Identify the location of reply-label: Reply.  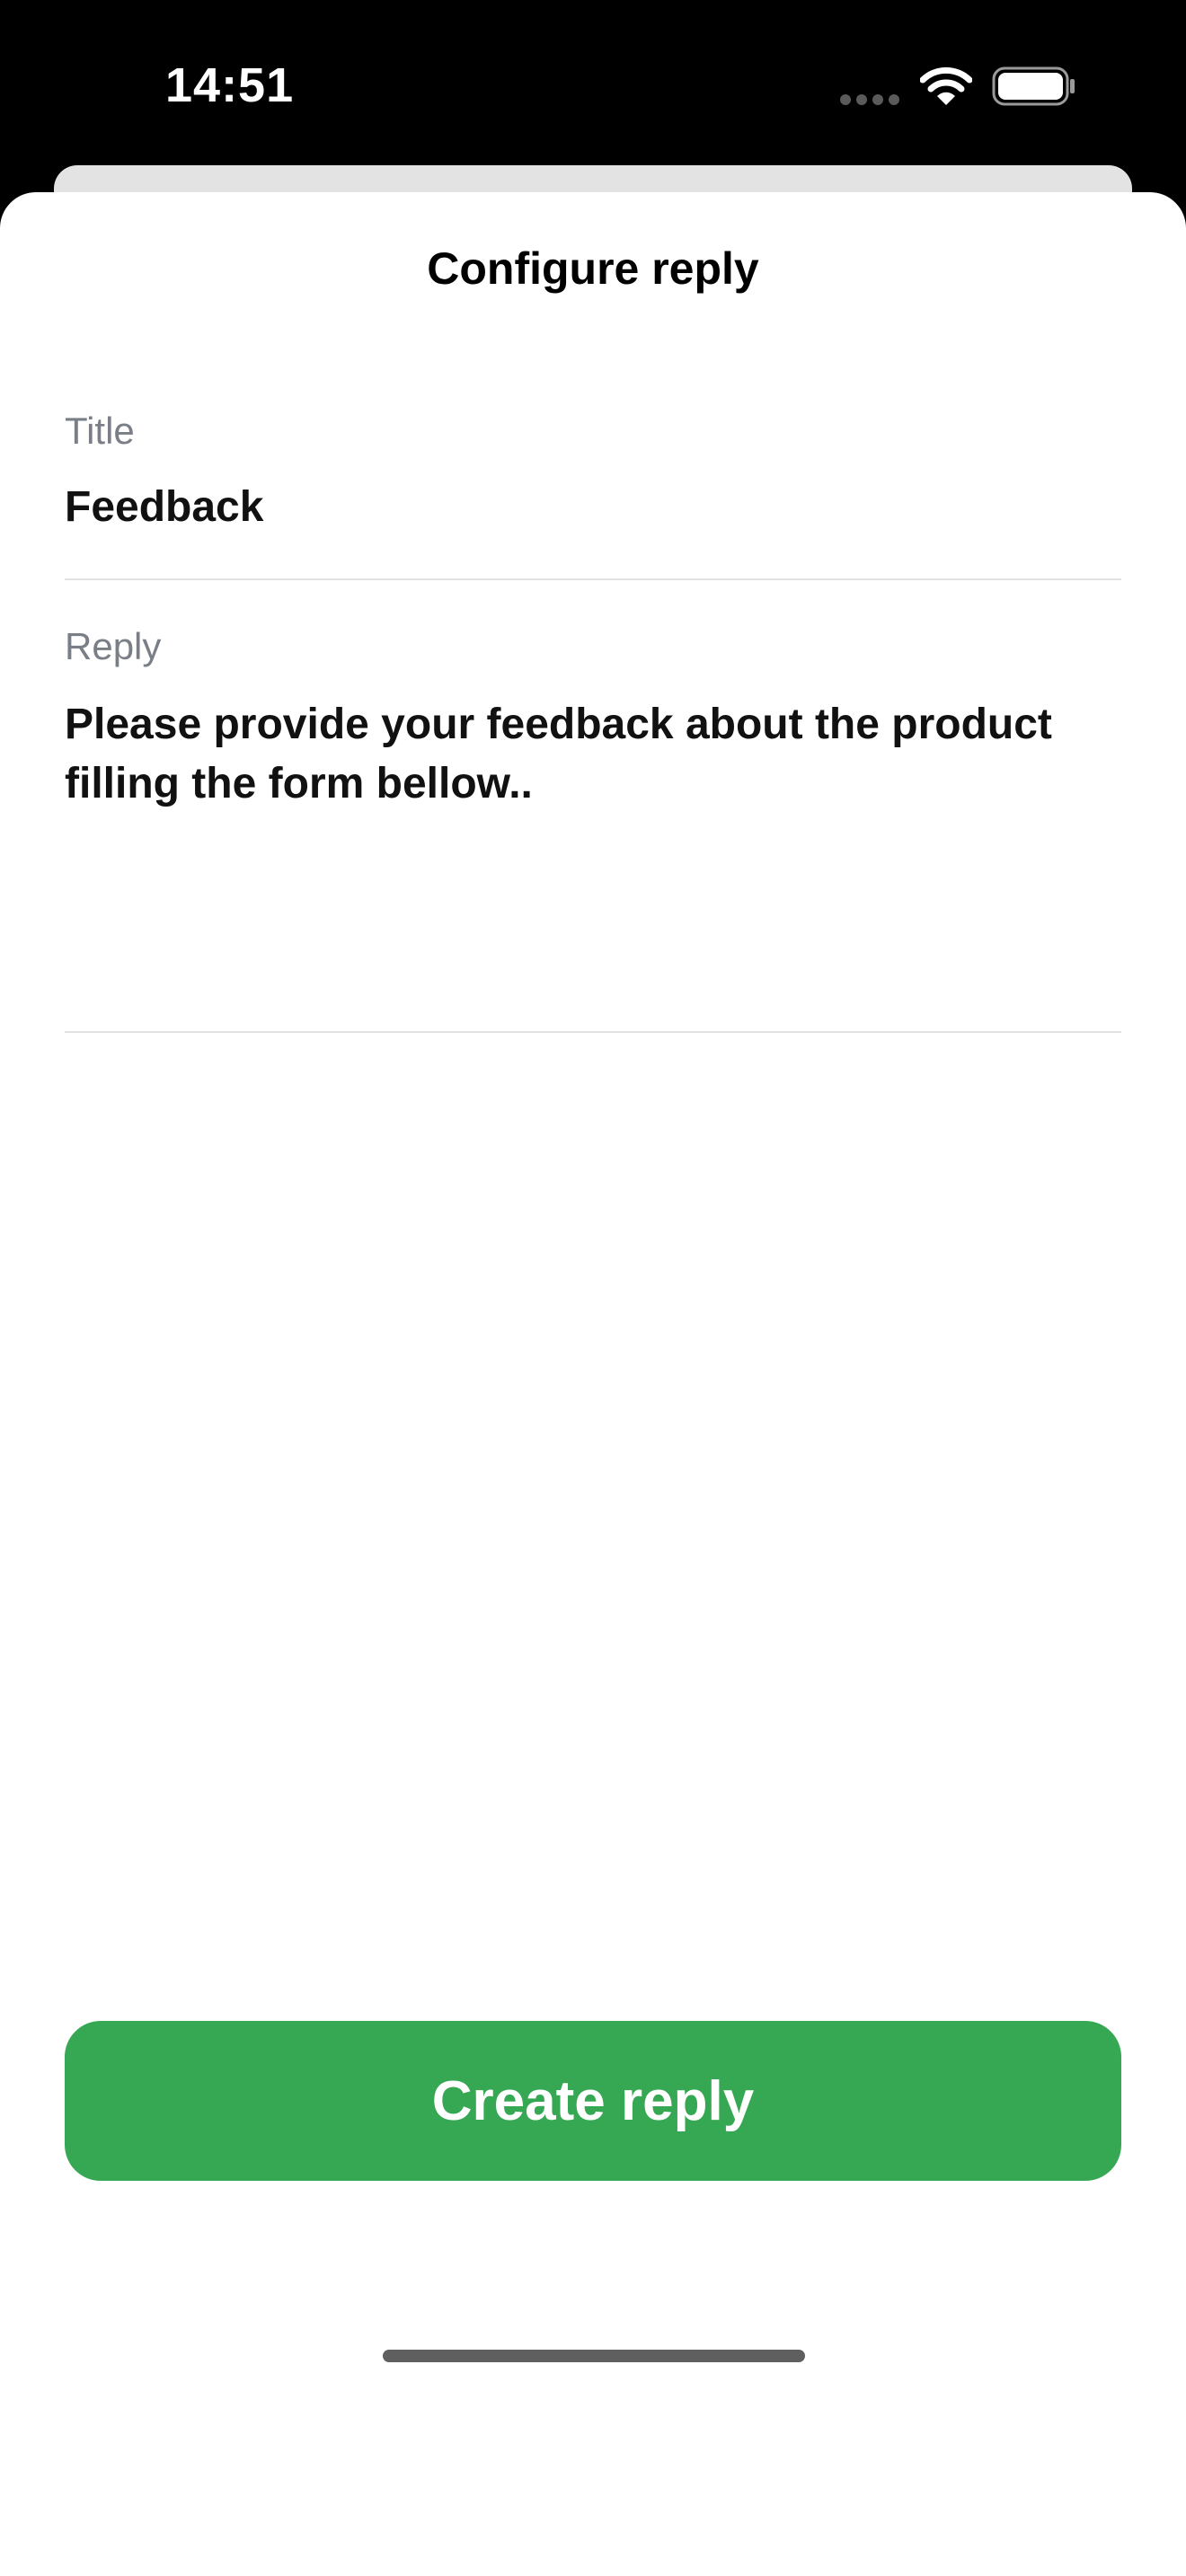
(113, 646).